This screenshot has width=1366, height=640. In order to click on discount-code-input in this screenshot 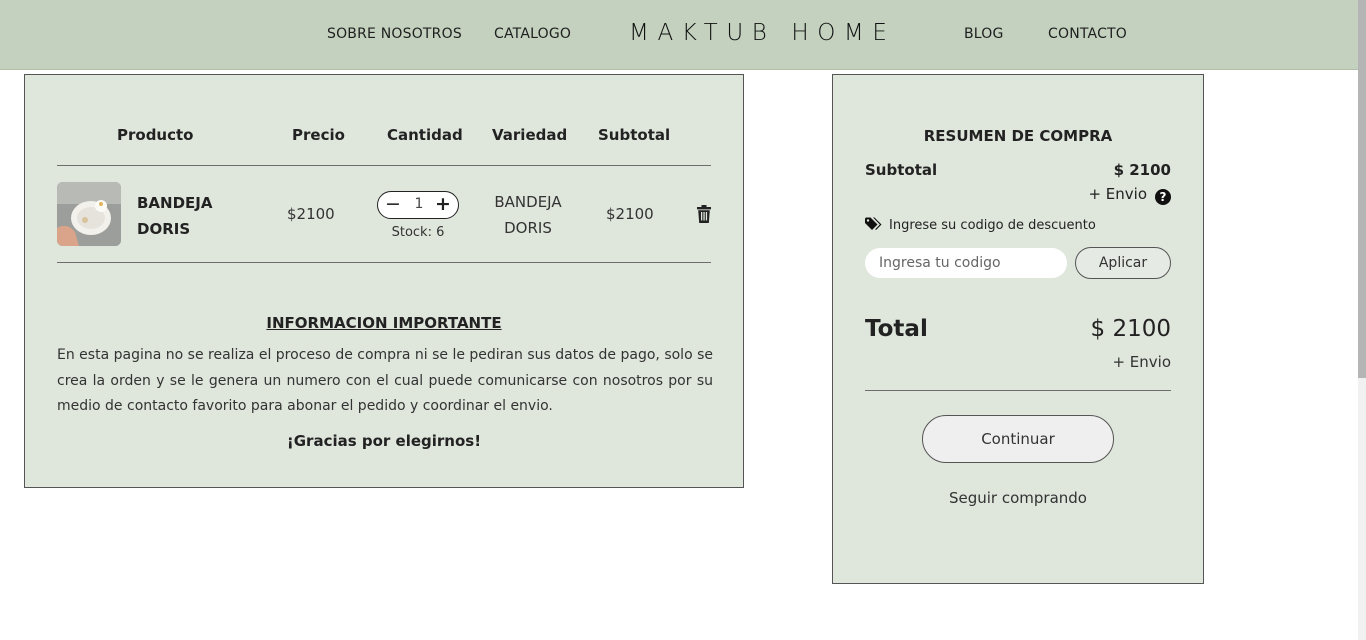, I will do `click(966, 263)`.